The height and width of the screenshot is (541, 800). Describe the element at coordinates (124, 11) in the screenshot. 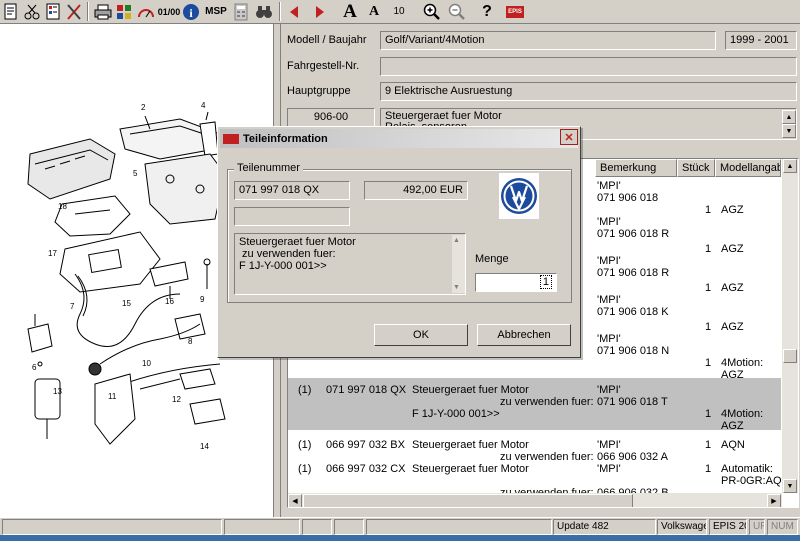

I see `color-grid-icon` at that location.